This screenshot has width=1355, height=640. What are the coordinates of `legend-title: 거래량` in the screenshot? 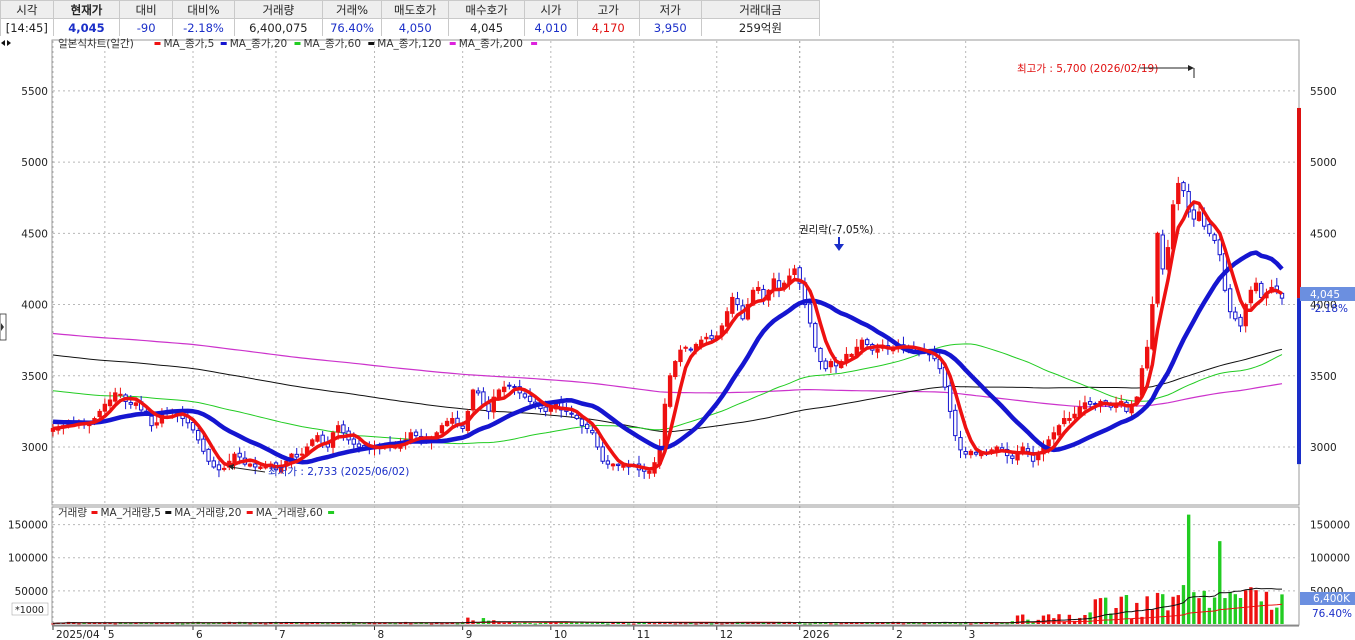 It's located at (72, 513).